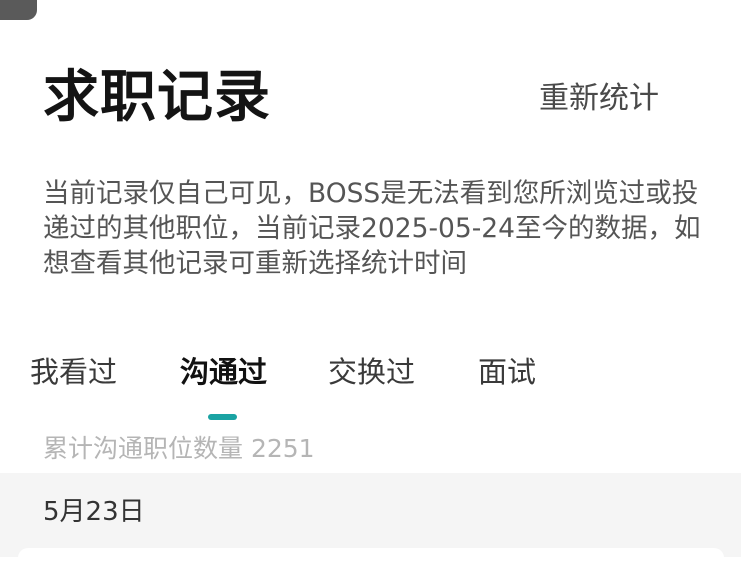 The height and width of the screenshot is (568, 741). What do you see at coordinates (371, 372) in the screenshot?
I see `tab-exchanged: 交换过` at bounding box center [371, 372].